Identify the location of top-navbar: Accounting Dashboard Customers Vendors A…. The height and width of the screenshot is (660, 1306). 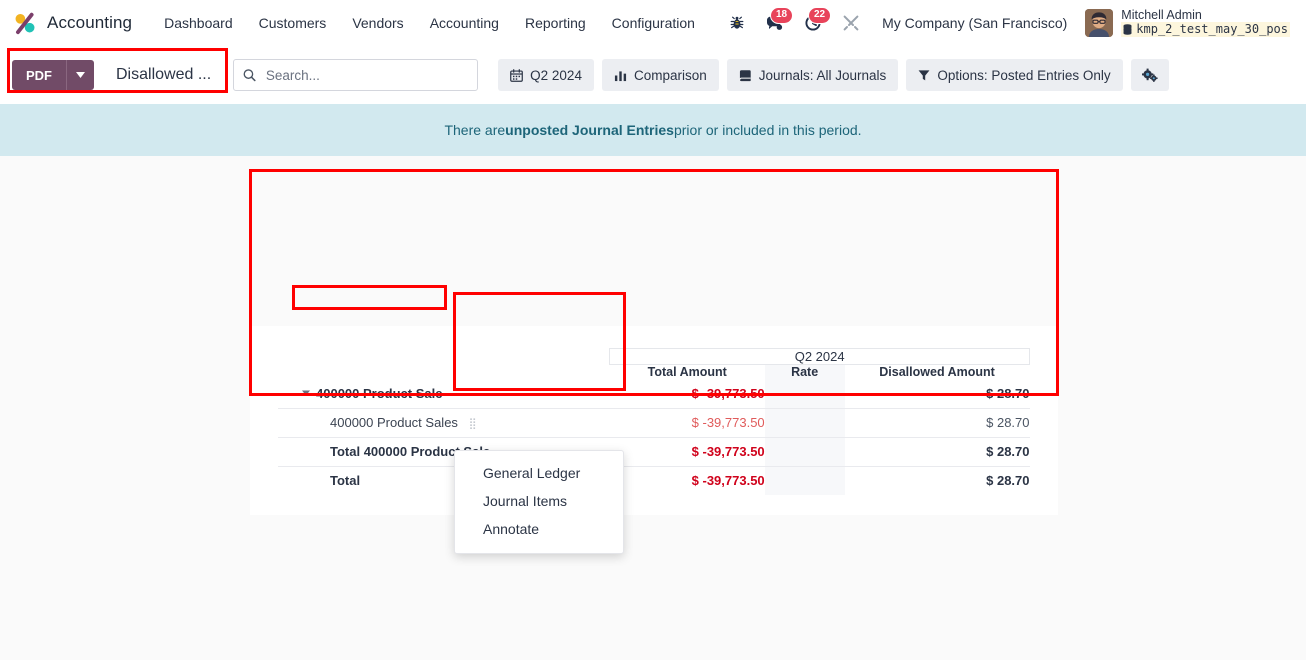
(653, 23).